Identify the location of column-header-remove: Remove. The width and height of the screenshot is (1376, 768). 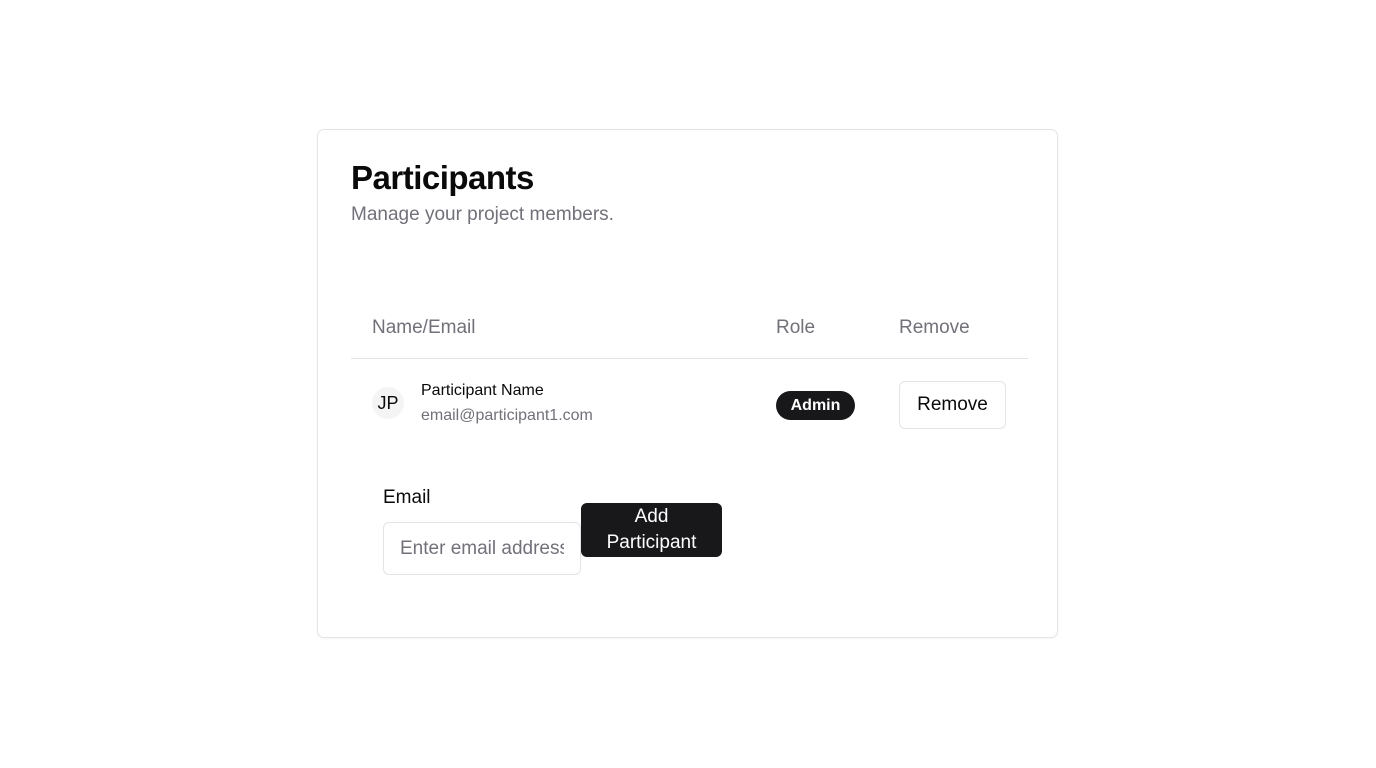
(934, 327).